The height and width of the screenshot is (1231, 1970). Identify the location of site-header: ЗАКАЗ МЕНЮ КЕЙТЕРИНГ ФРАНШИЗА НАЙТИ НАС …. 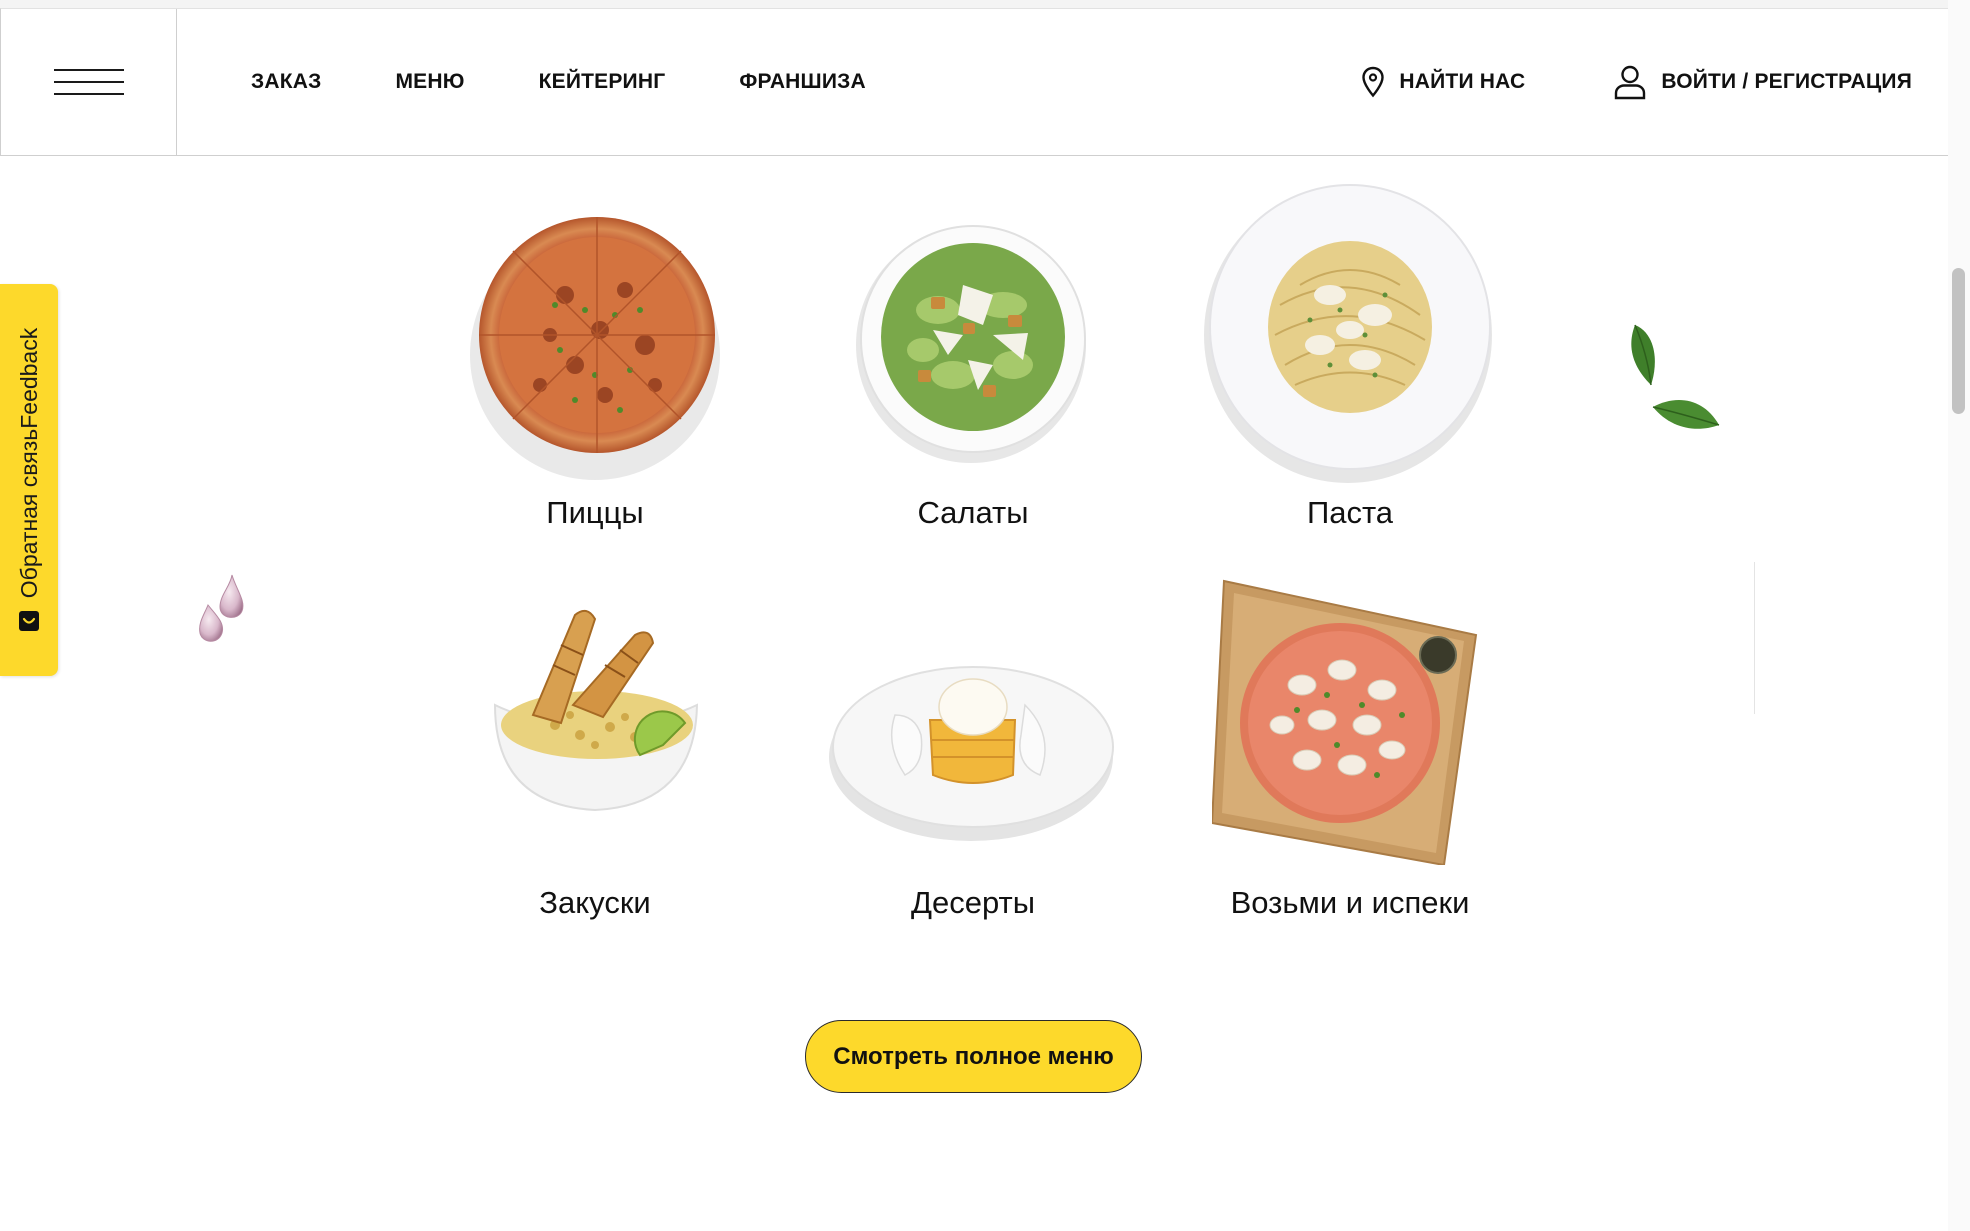
(974, 82).